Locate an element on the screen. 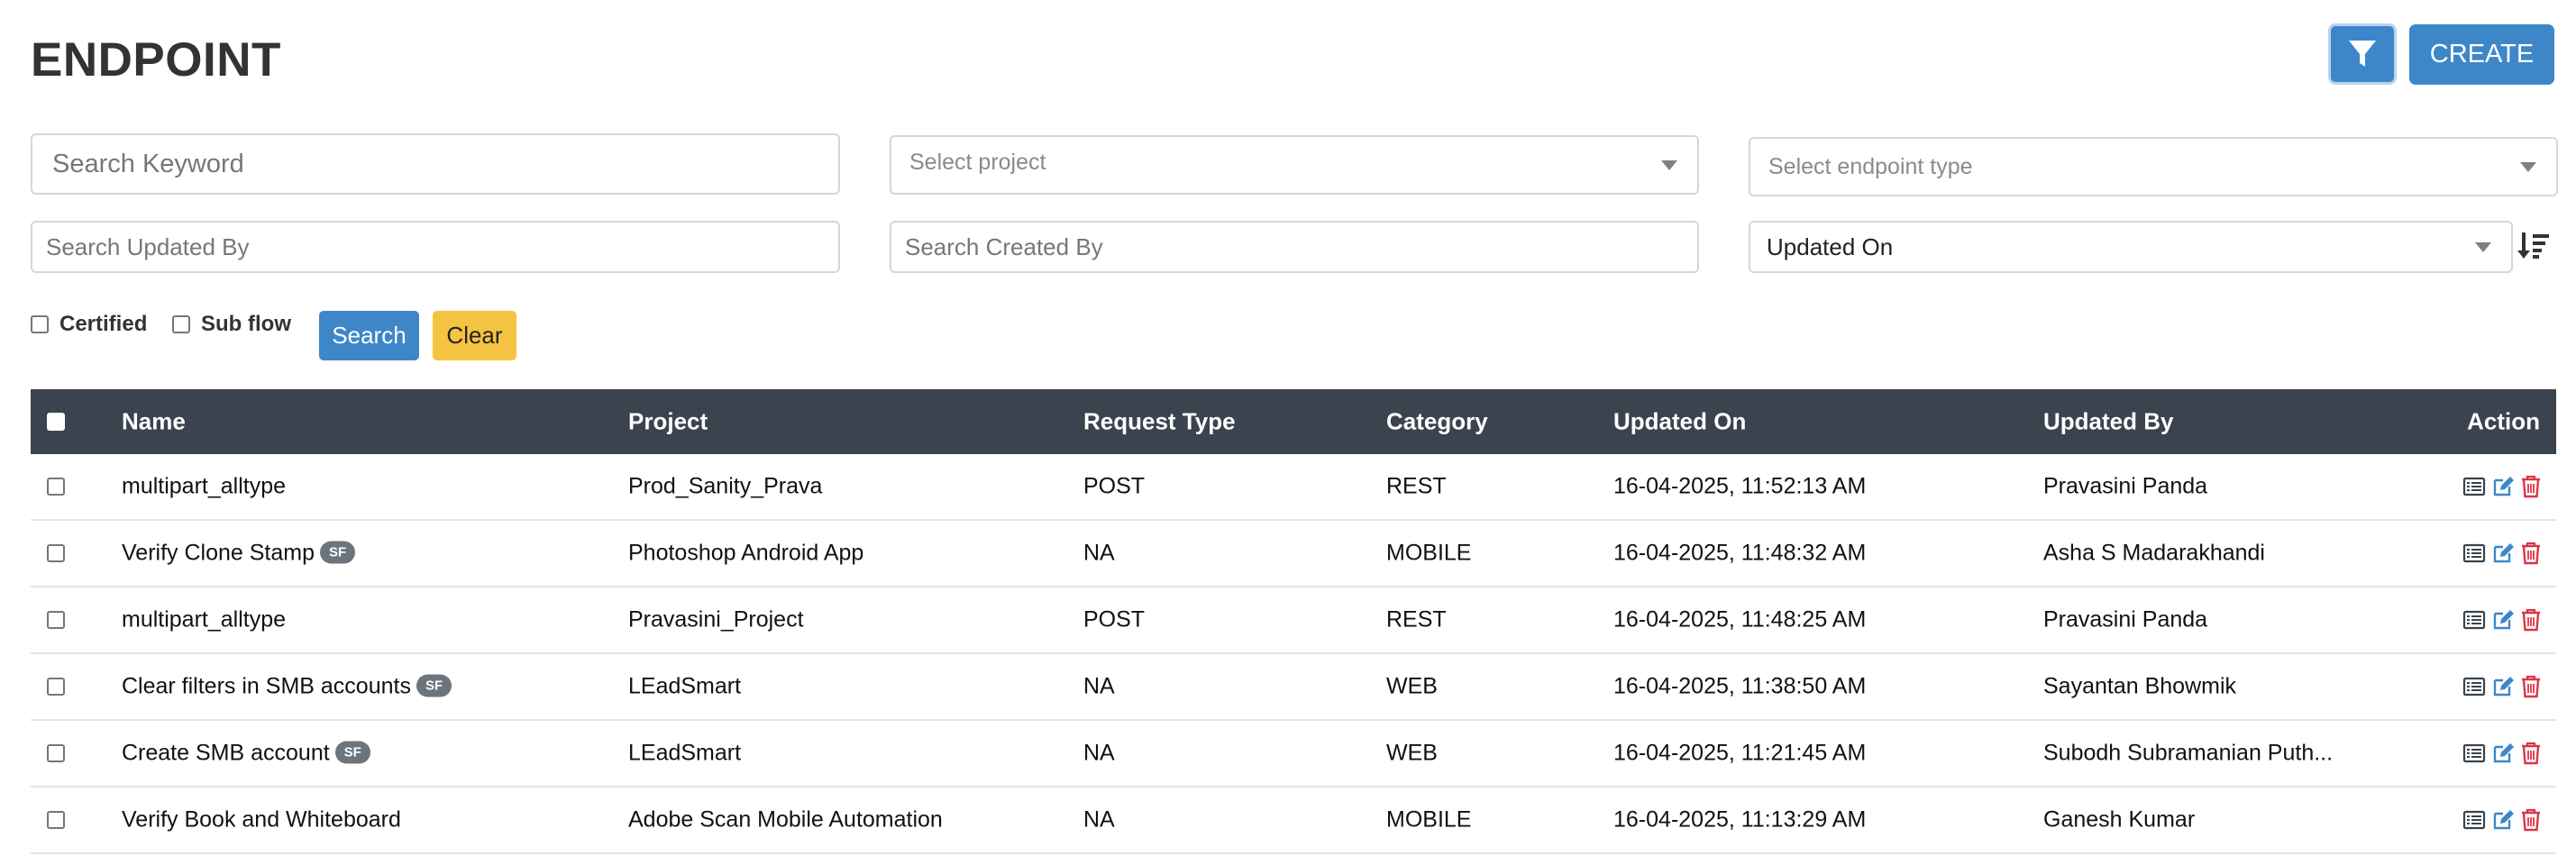 Image resolution: width=2576 pixels, height=856 pixels. row-project: Pravasini_Project is located at coordinates (716, 619).